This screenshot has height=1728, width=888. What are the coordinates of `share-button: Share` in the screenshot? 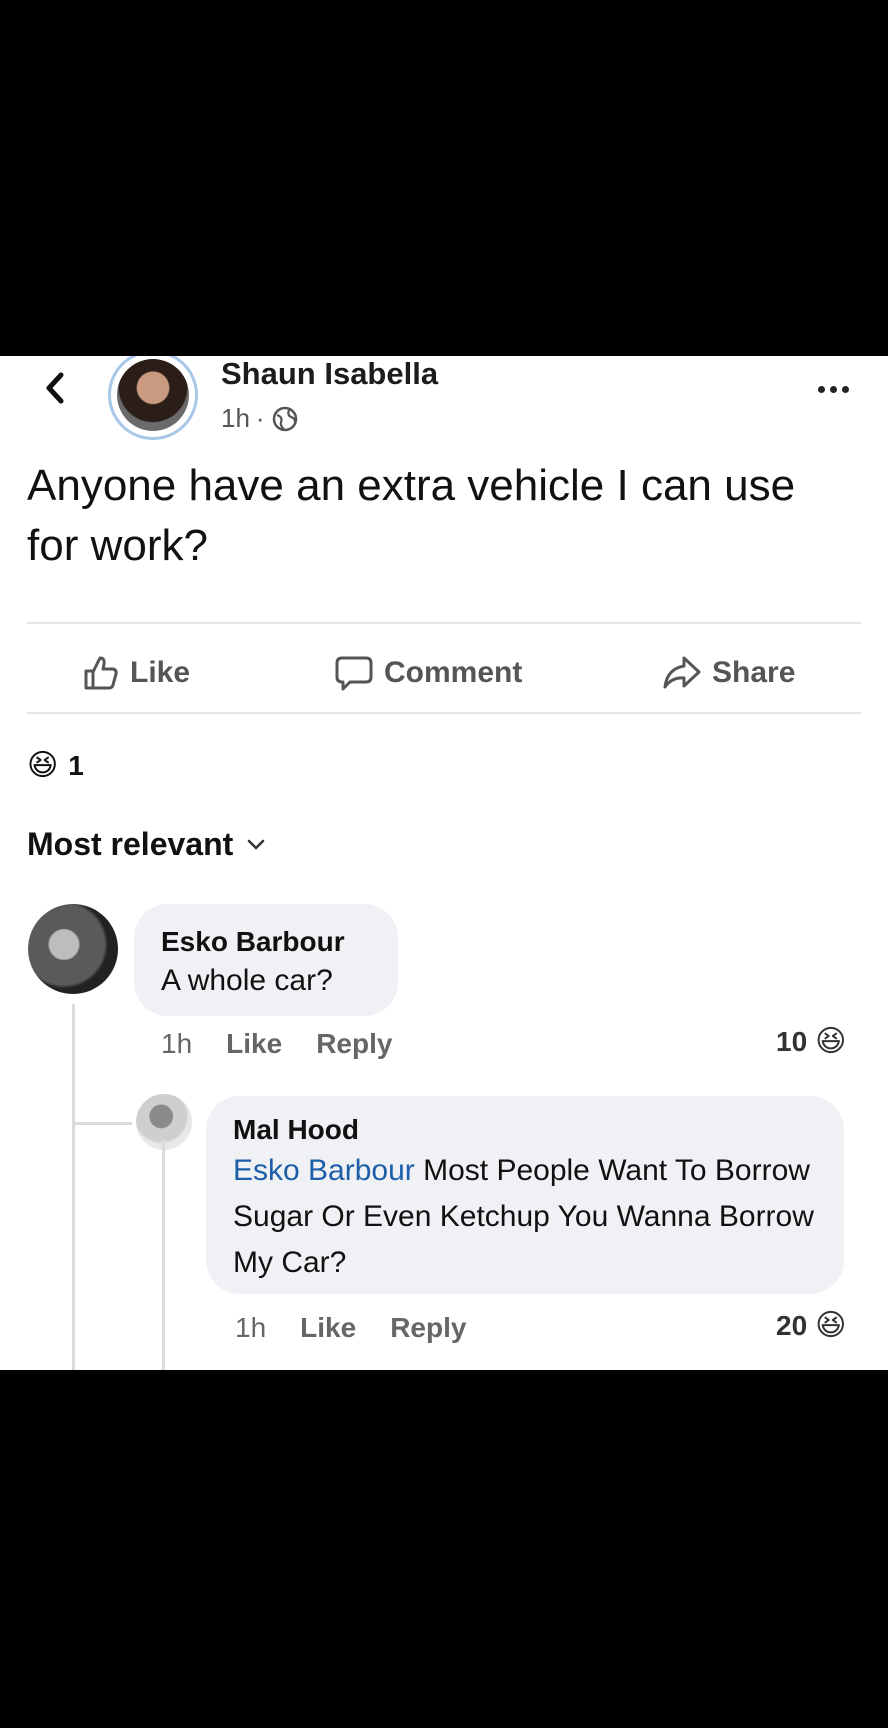 It's located at (728, 673).